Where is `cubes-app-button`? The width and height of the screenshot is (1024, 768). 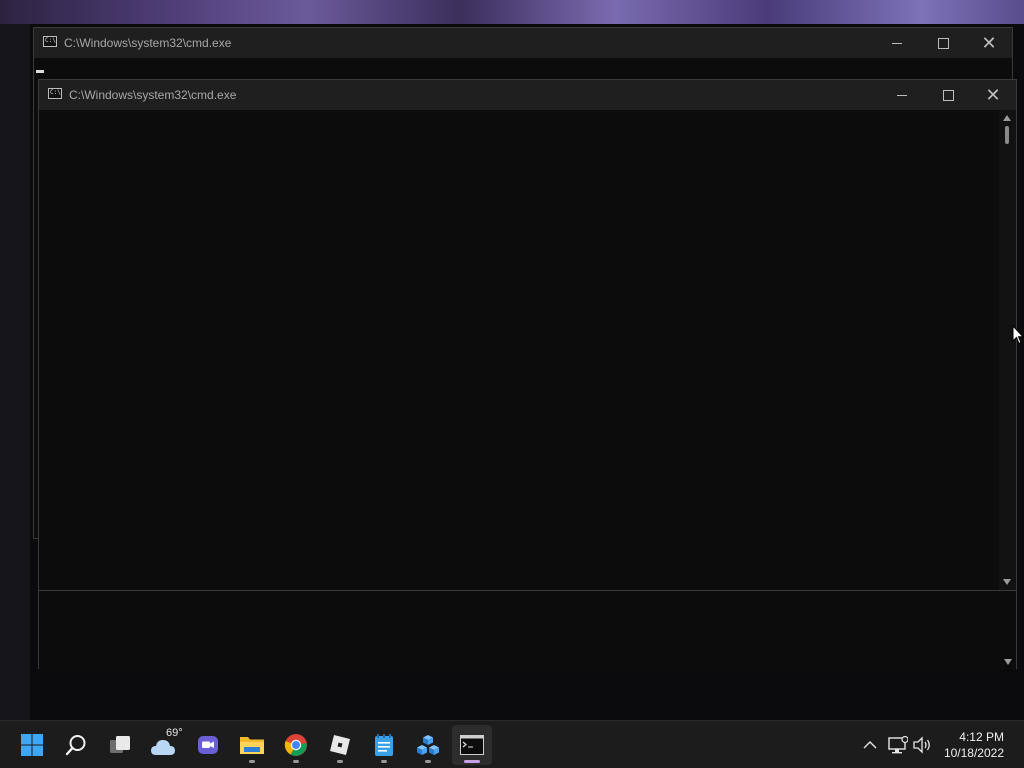
cubes-app-button is located at coordinates (428, 745).